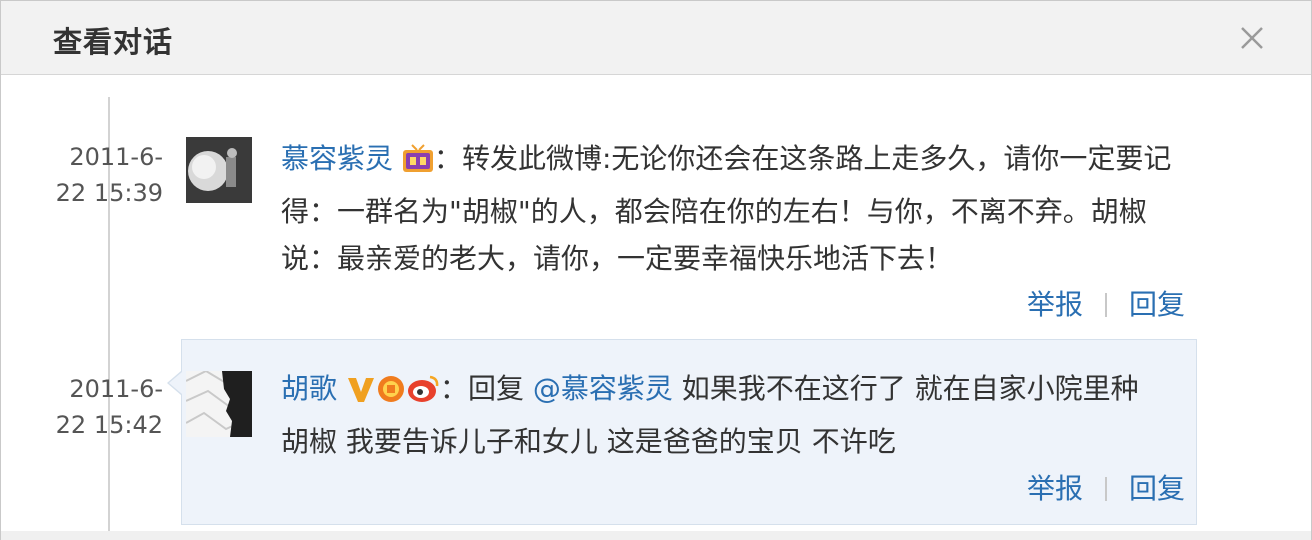 This screenshot has width=1312, height=540. What do you see at coordinates (309, 388) in the screenshot?
I see `username-link: 胡歌` at bounding box center [309, 388].